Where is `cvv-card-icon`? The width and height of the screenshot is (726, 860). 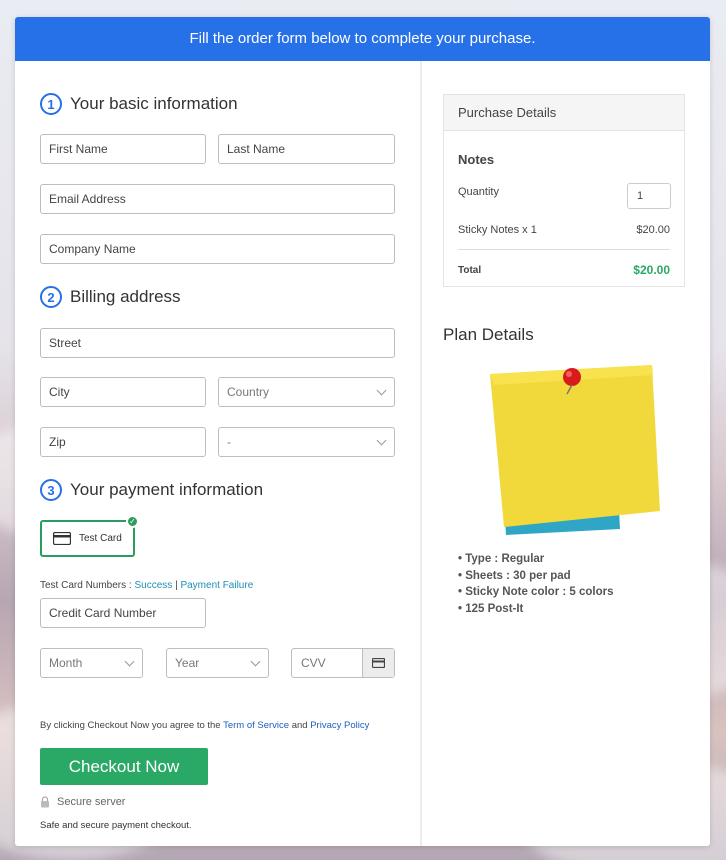 cvv-card-icon is located at coordinates (378, 663).